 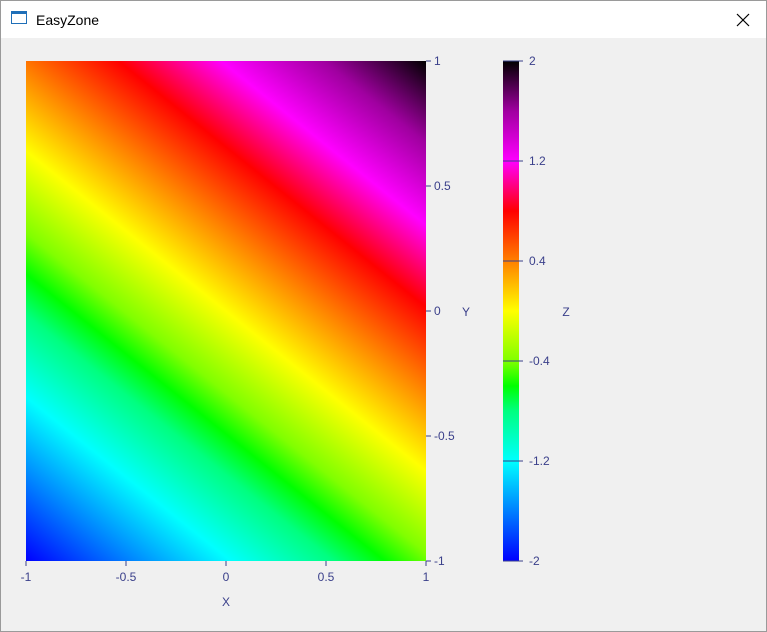 What do you see at coordinates (539, 361) in the screenshot?
I see `colorbar-tick-label: -0.4` at bounding box center [539, 361].